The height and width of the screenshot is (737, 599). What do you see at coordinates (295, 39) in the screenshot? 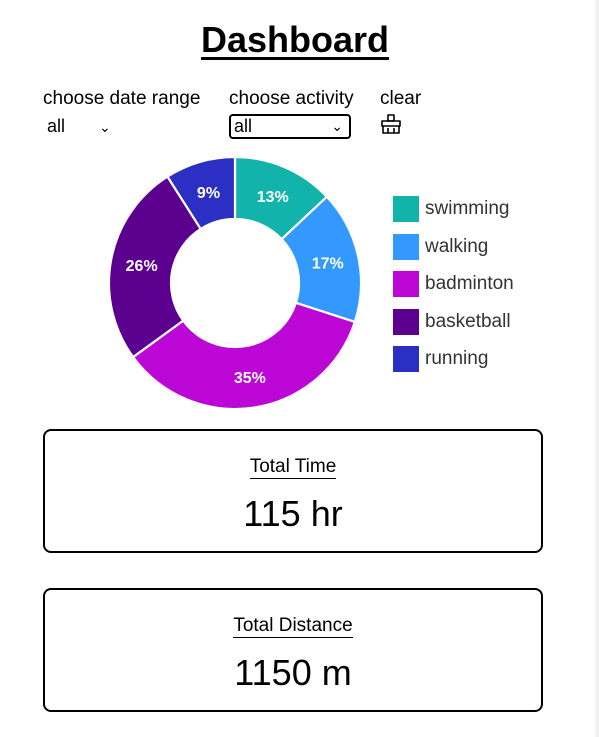
I see `page-title: Dashboard` at bounding box center [295, 39].